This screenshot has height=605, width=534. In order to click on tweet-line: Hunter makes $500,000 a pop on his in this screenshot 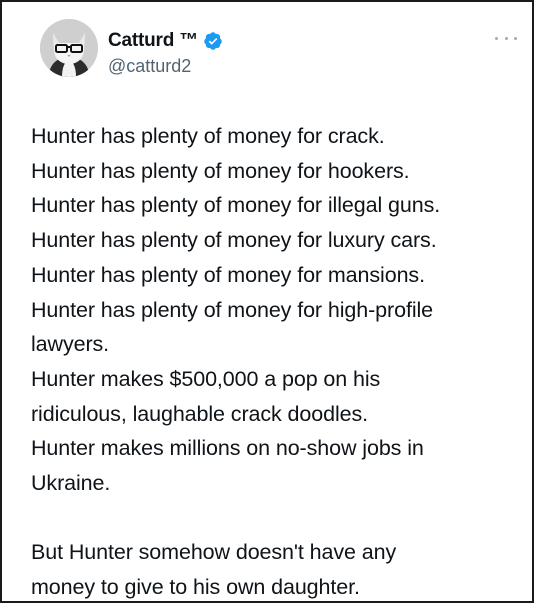, I will do `click(206, 378)`.